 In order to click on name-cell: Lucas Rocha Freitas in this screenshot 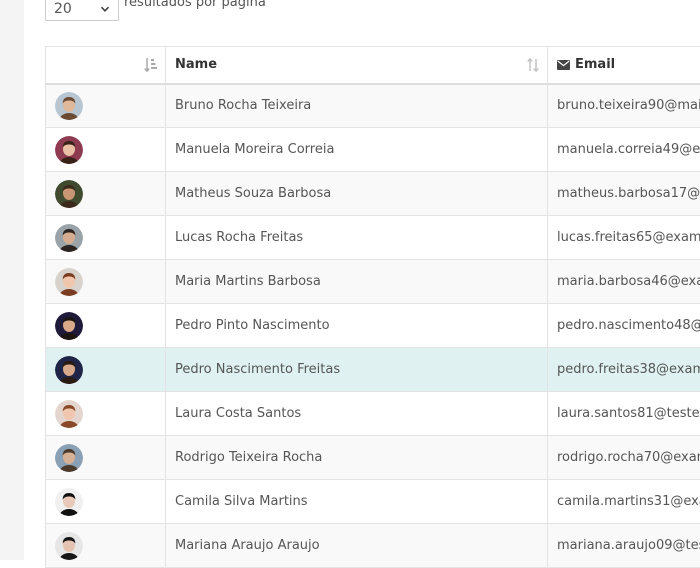, I will do `click(357, 238)`.